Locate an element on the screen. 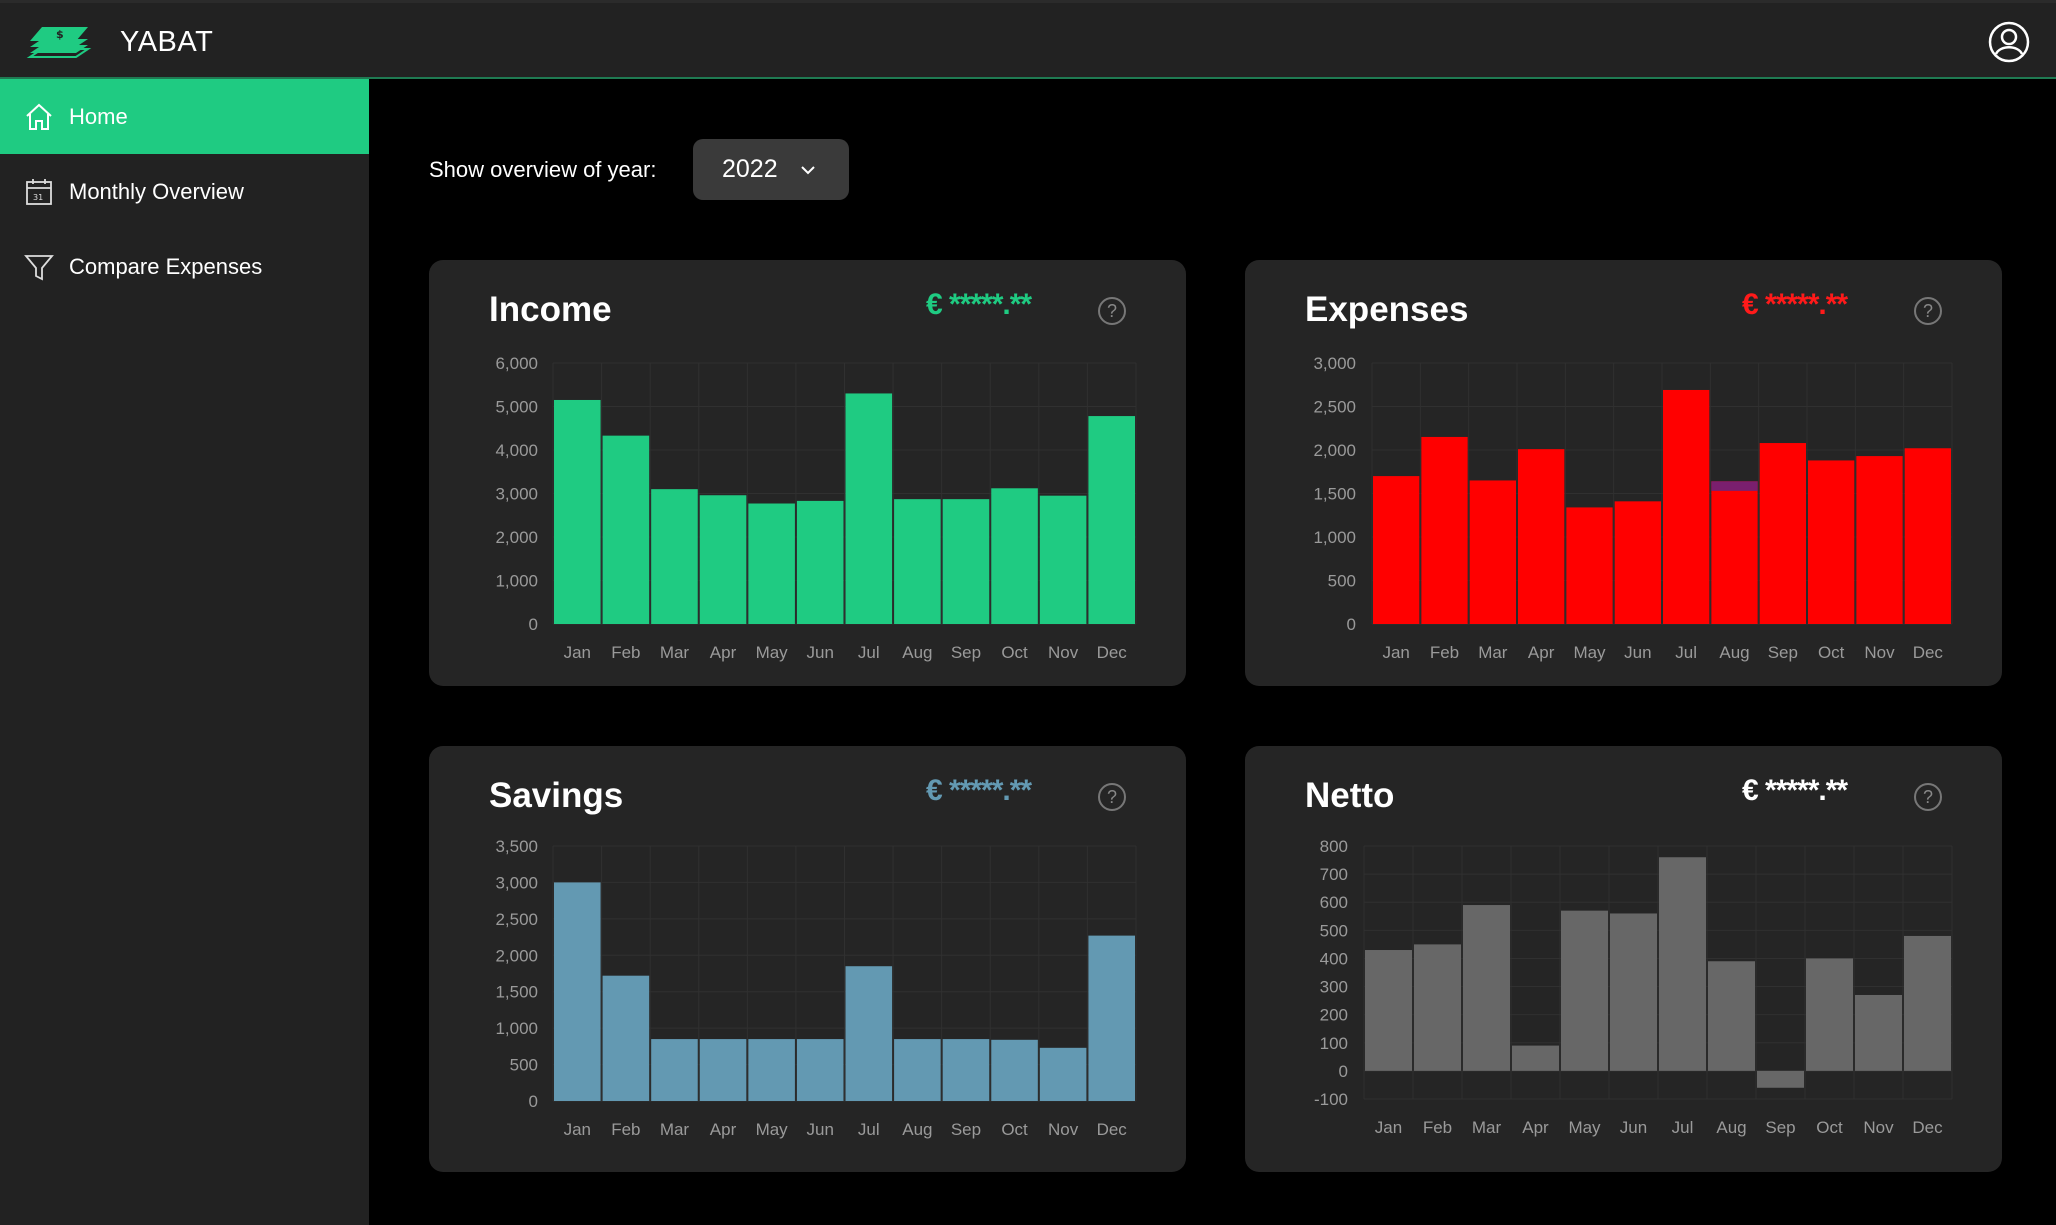 This screenshot has height=1225, width=2056. filter-icon is located at coordinates (39, 267).